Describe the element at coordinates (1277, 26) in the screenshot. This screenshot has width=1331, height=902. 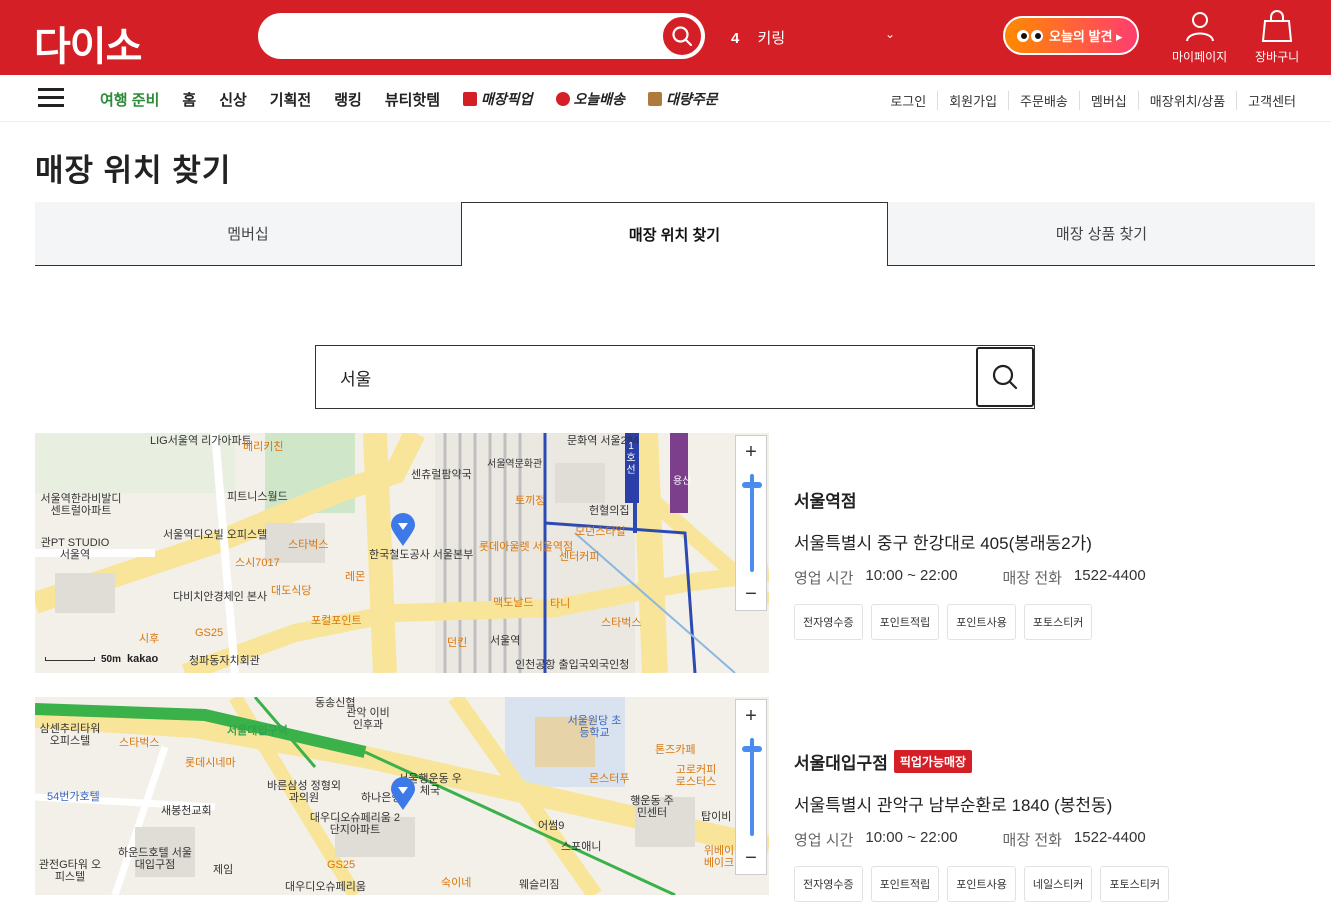
I see `shopping-bag-icon` at that location.